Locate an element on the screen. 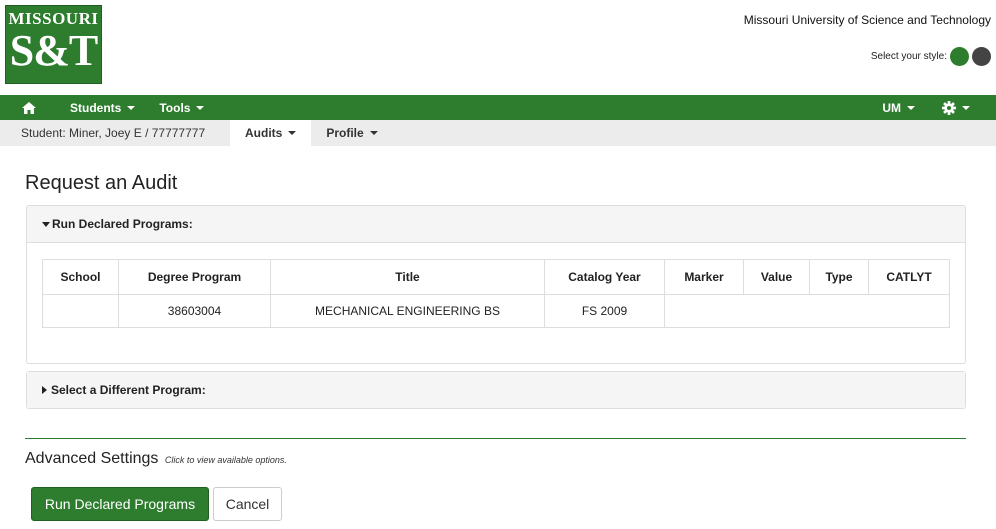  column-header: Type is located at coordinates (839, 277).